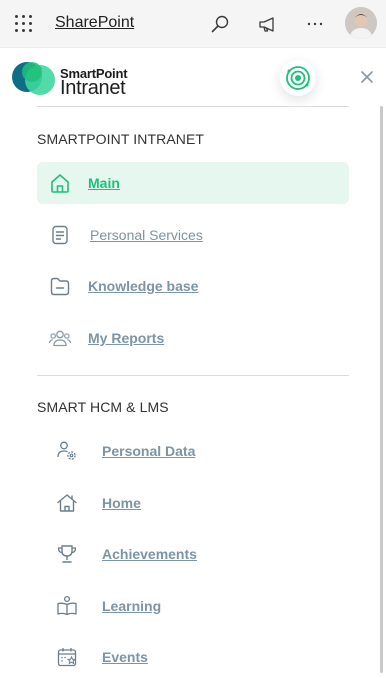 The width and height of the screenshot is (386, 678). Describe the element at coordinates (104, 183) in the screenshot. I see `nav-label-main: Main` at that location.